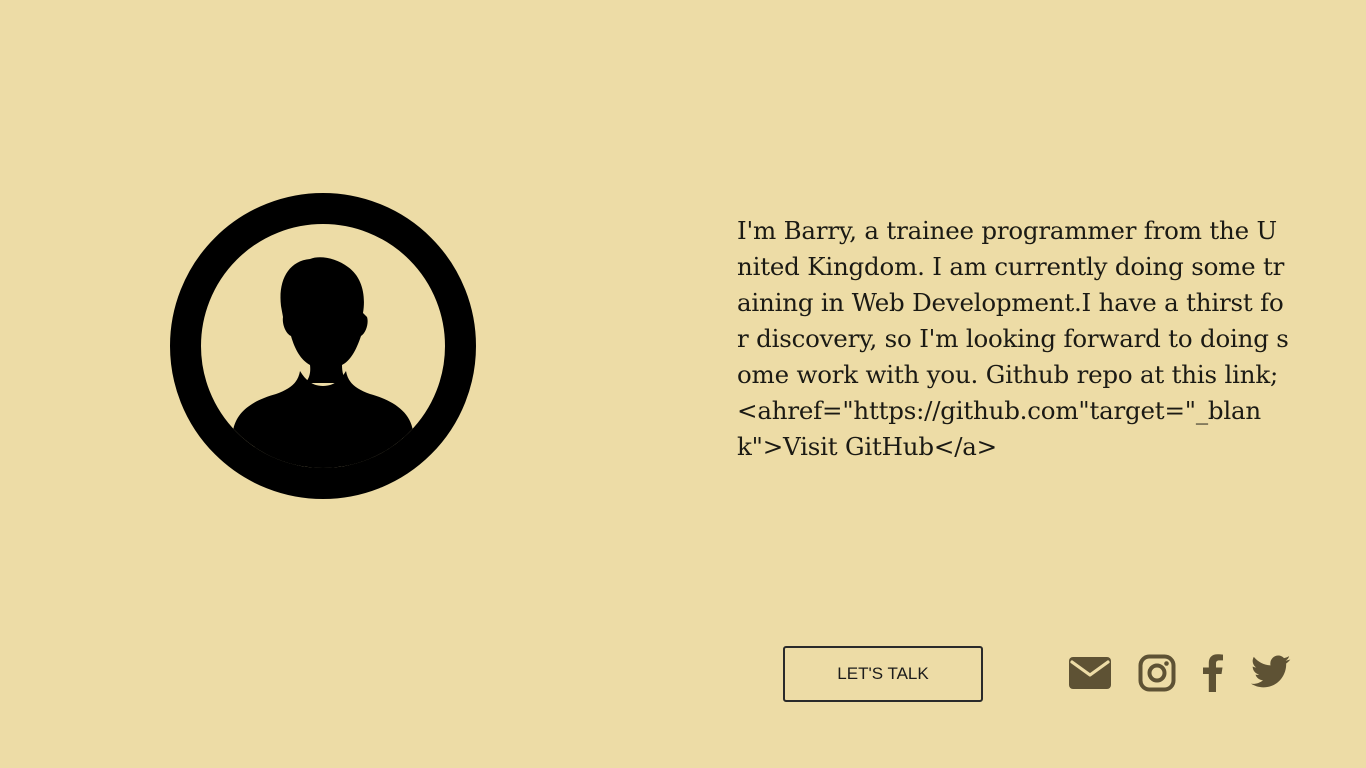  I want to click on avatar, so click(323, 346).